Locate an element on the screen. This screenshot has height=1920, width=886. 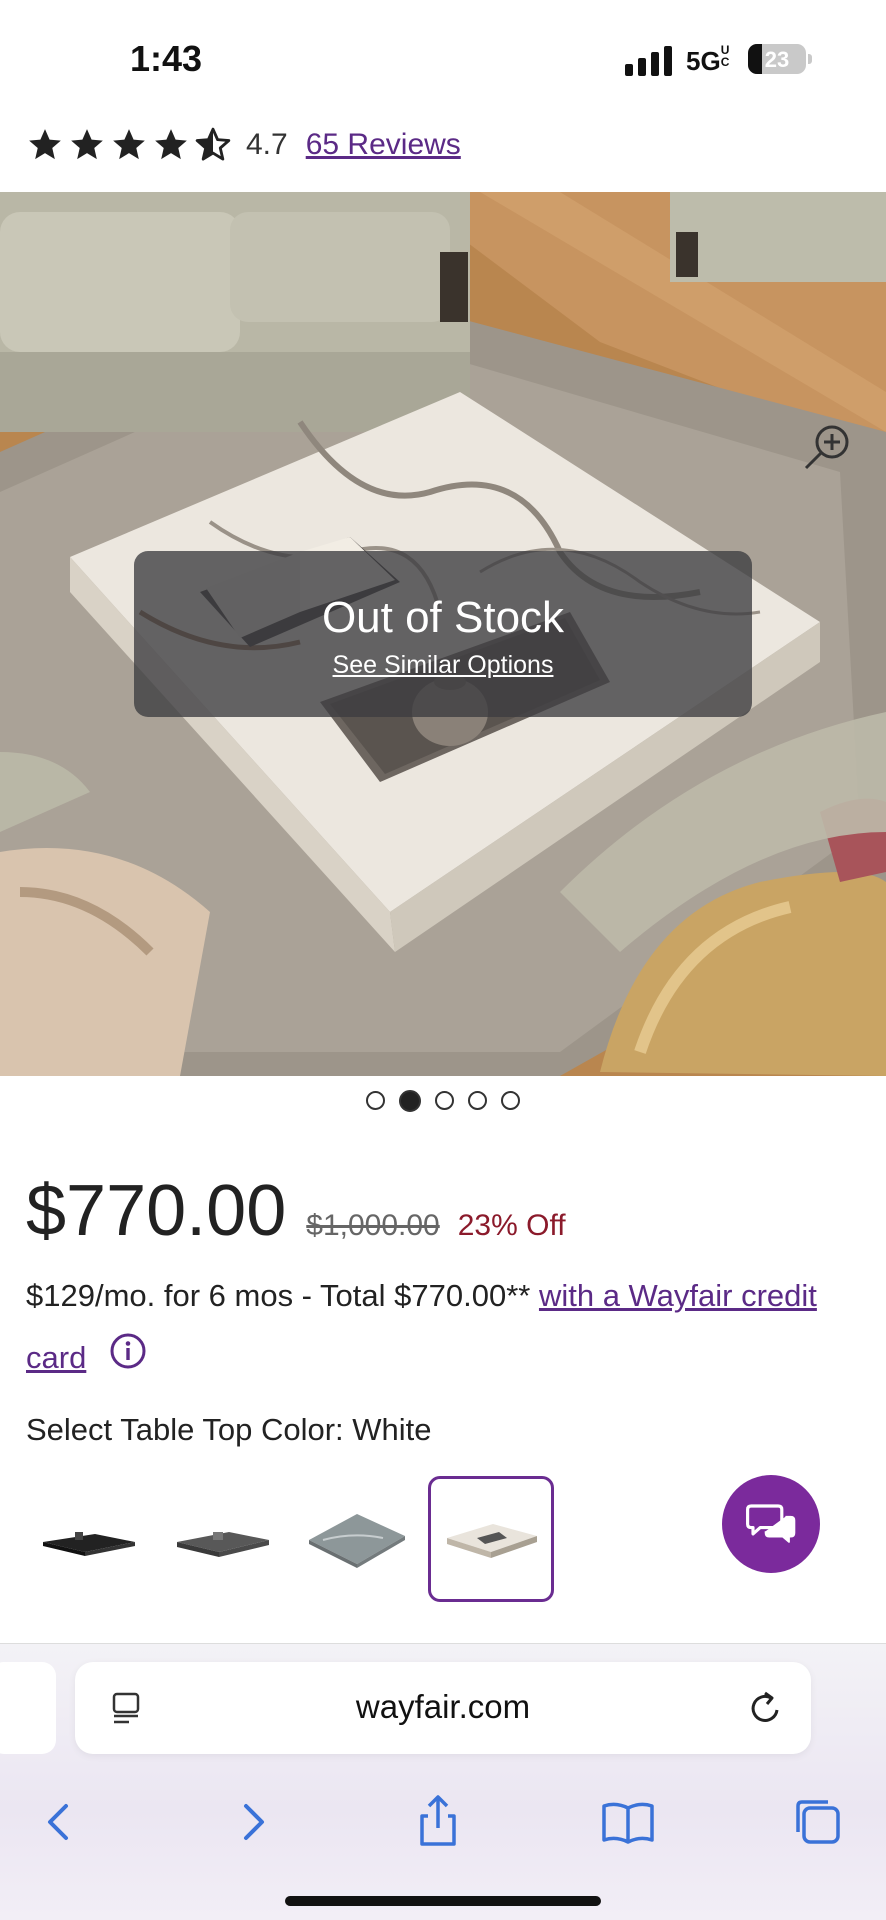
option-label: Select Table Top Color: White is located at coordinates (229, 1429).